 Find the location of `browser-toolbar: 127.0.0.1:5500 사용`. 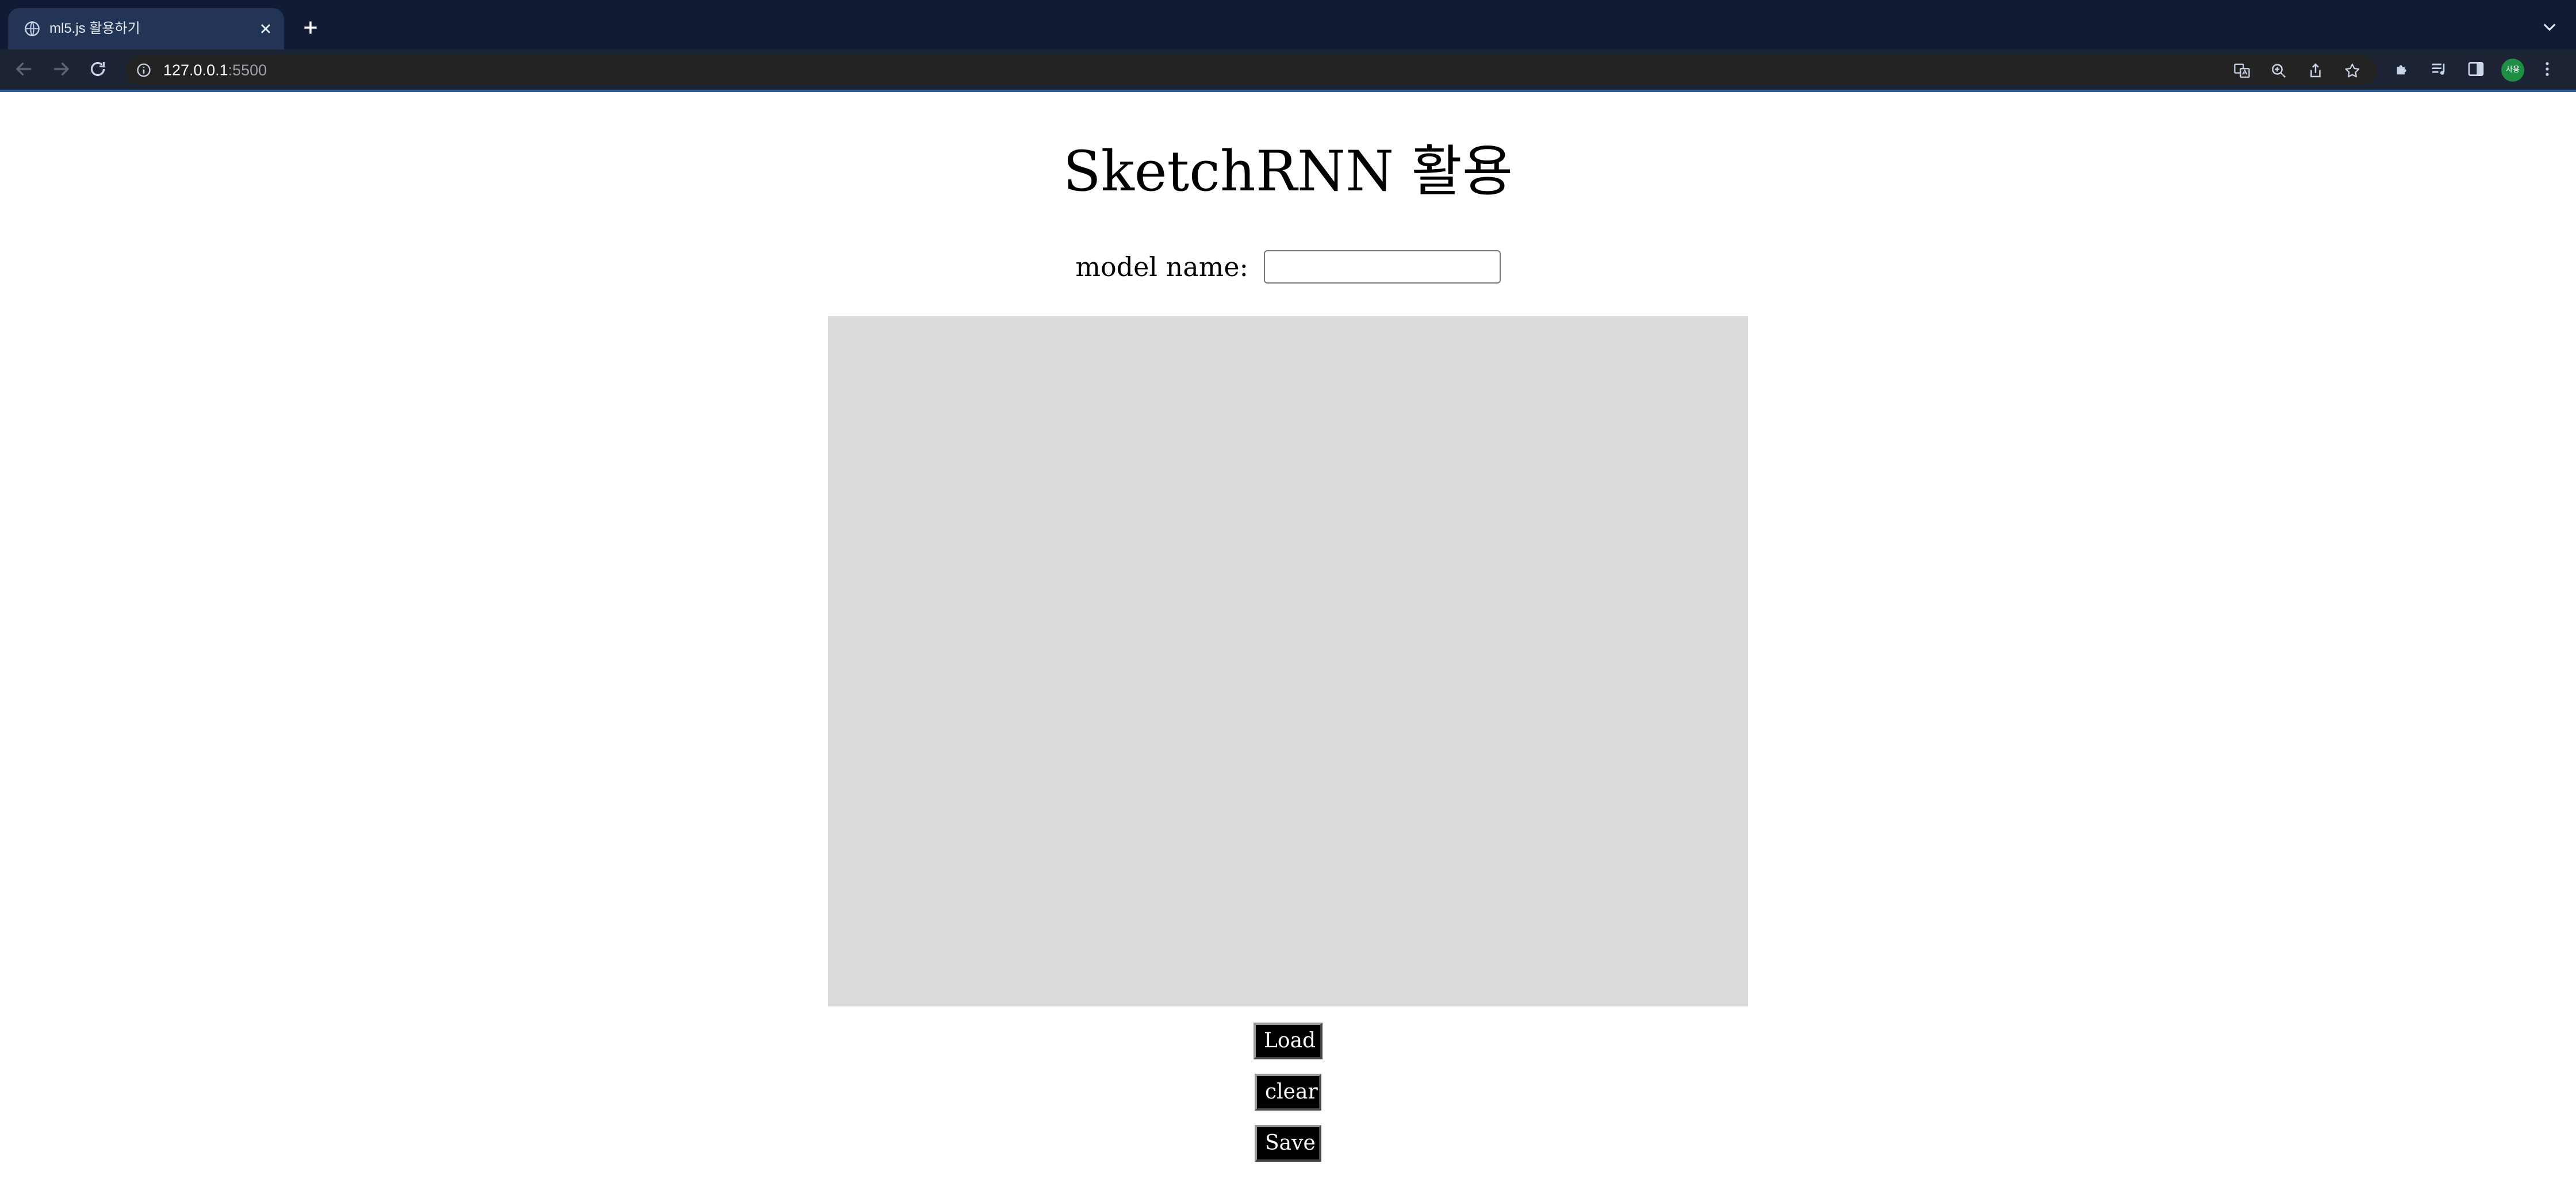

browser-toolbar: 127.0.0.1:5500 사용 is located at coordinates (1288, 70).